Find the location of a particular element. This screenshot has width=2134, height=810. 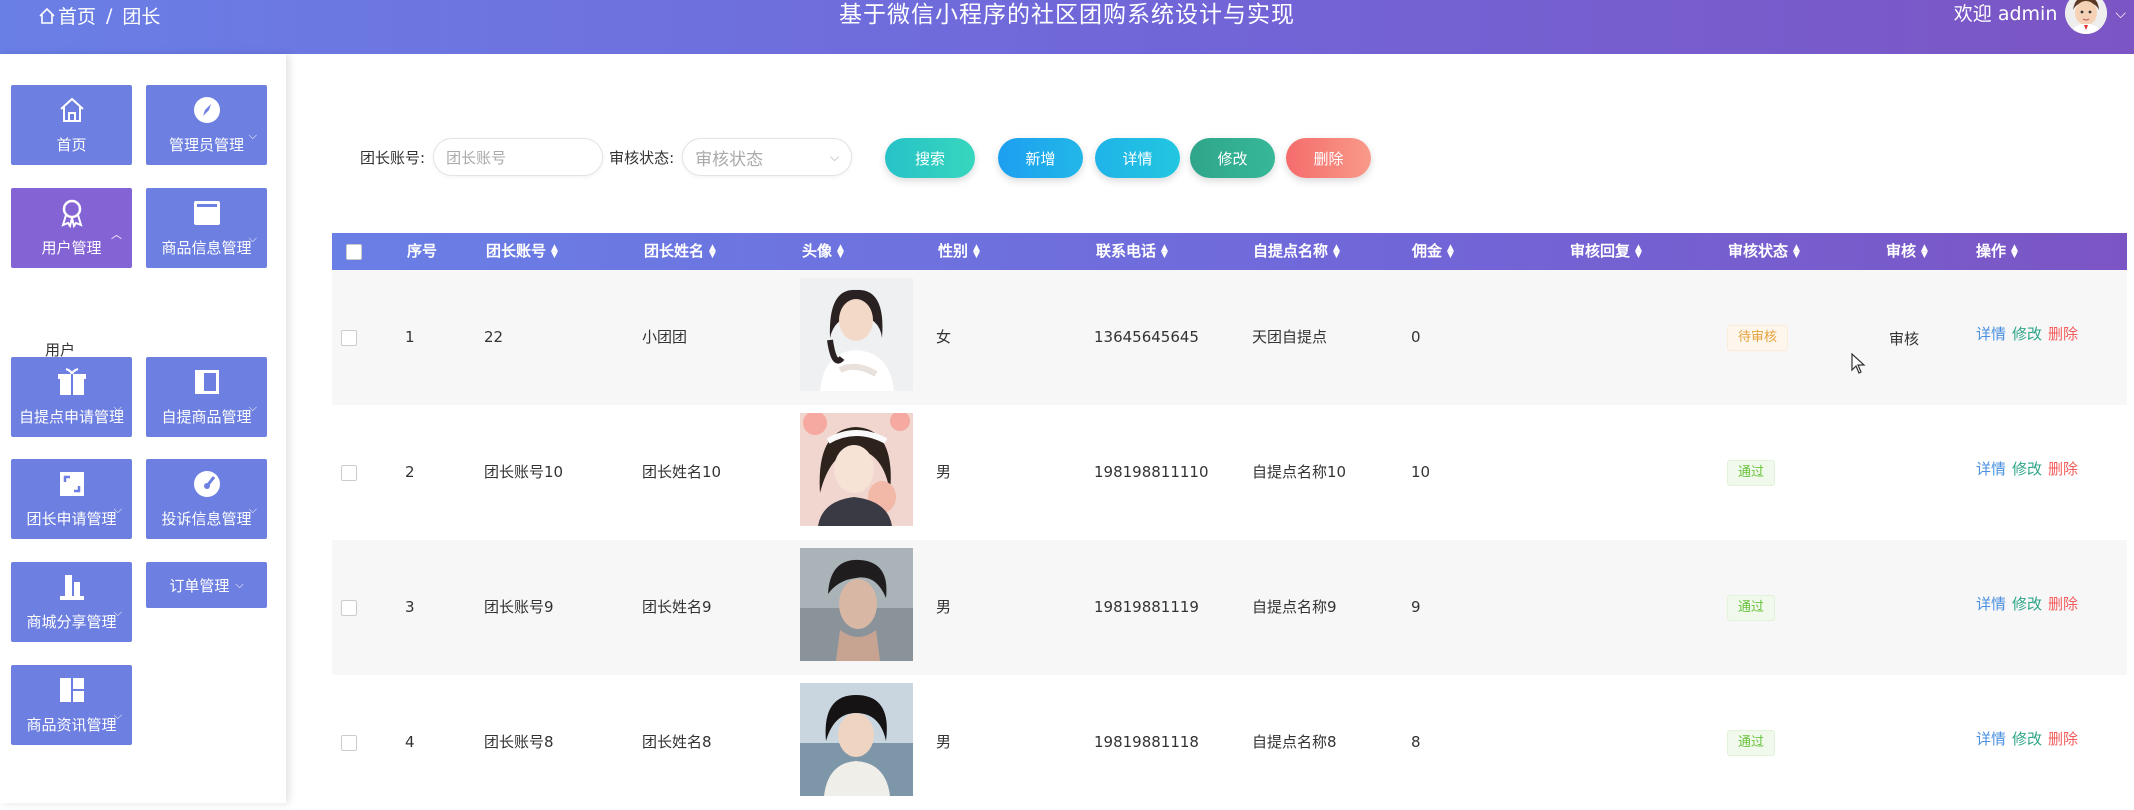

site-title: 基于微信小程序的社区团购系统设计与实现 is located at coordinates (1067, 15).